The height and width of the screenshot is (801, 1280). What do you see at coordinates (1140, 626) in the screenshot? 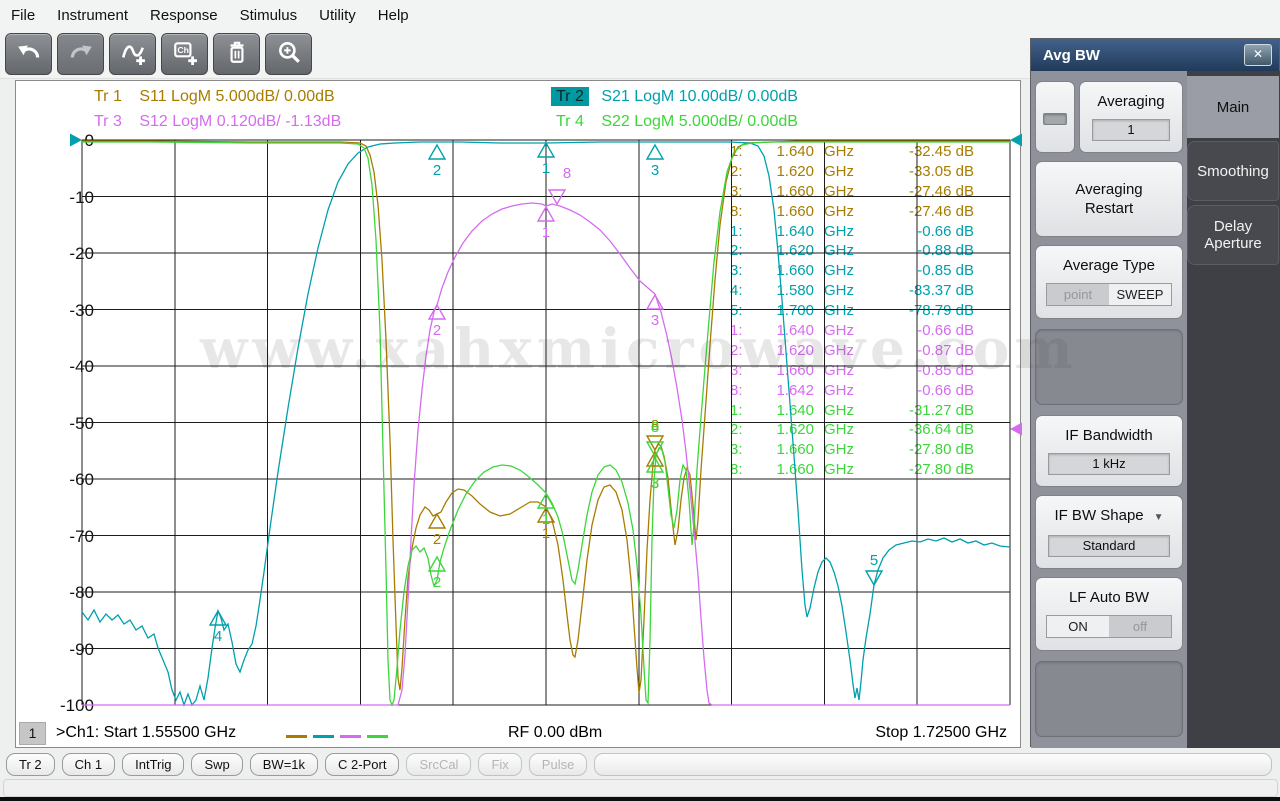
I see `lf-auto-bw-off-option: off` at bounding box center [1140, 626].